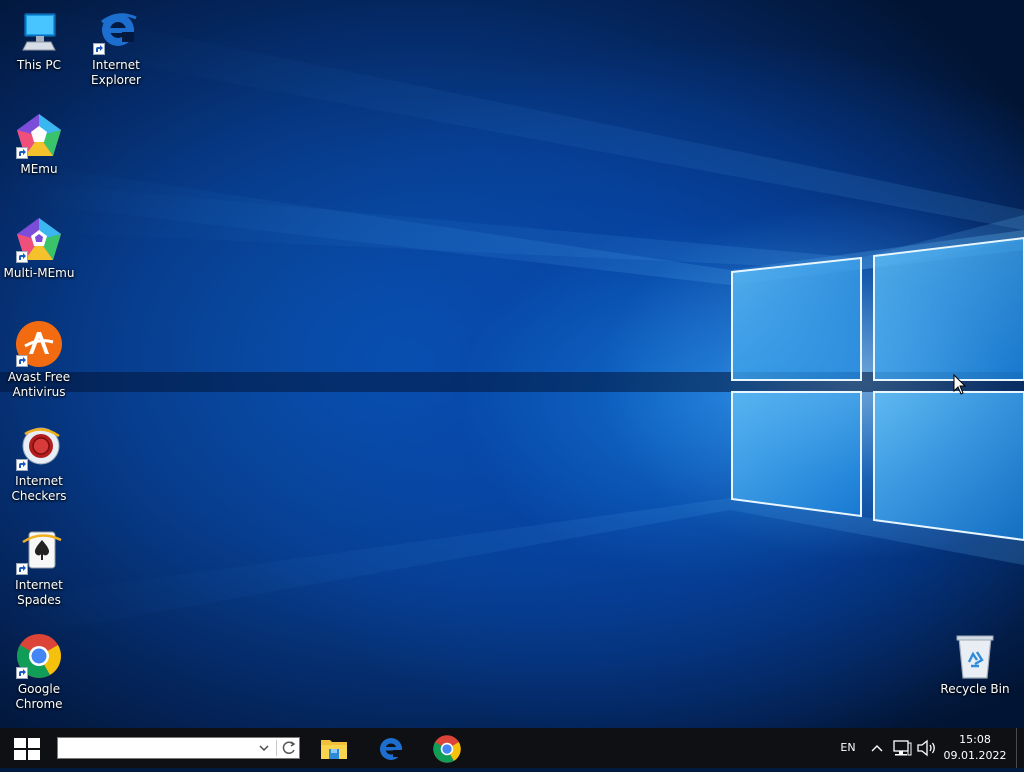 The height and width of the screenshot is (772, 1024). I want to click on desktop-icon-label: Internet Explorer, so click(116, 72).